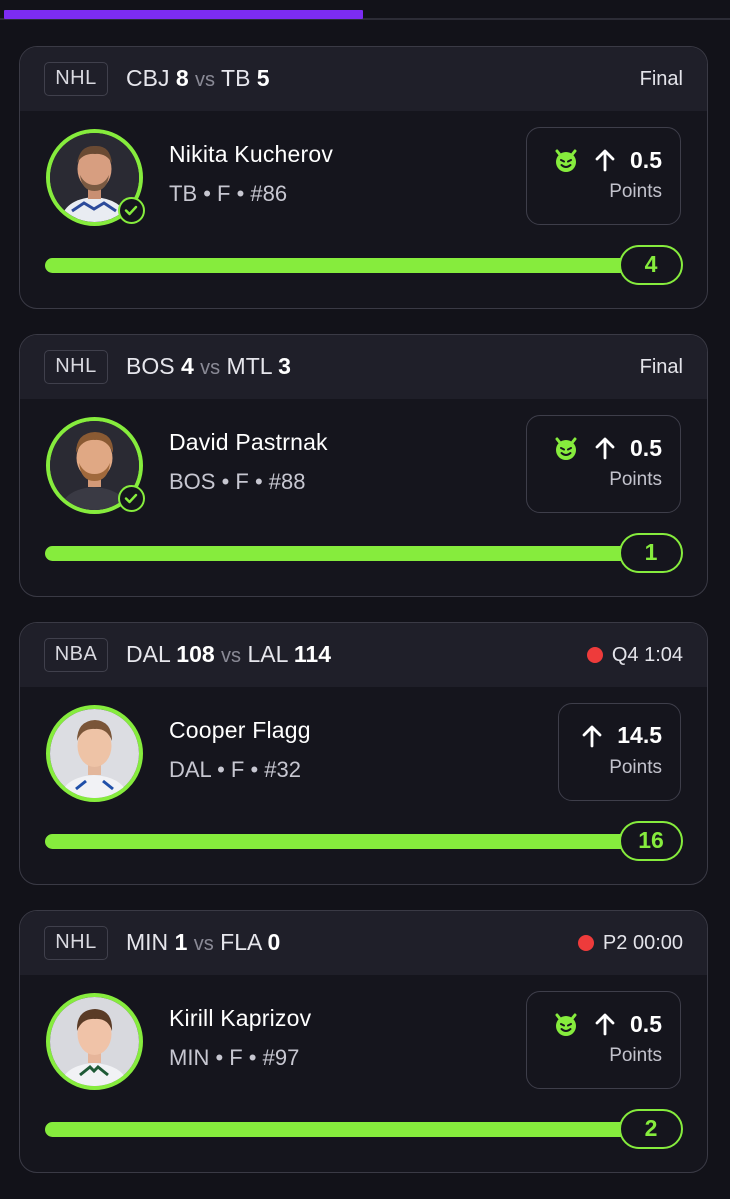  Describe the element at coordinates (651, 265) in the screenshot. I see `actual-value-pill: 4` at that location.